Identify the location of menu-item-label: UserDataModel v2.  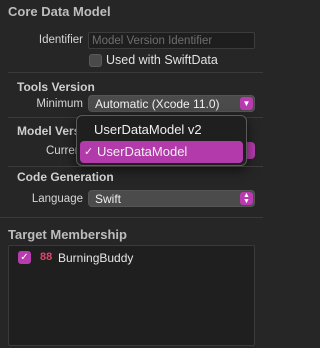
(148, 129).